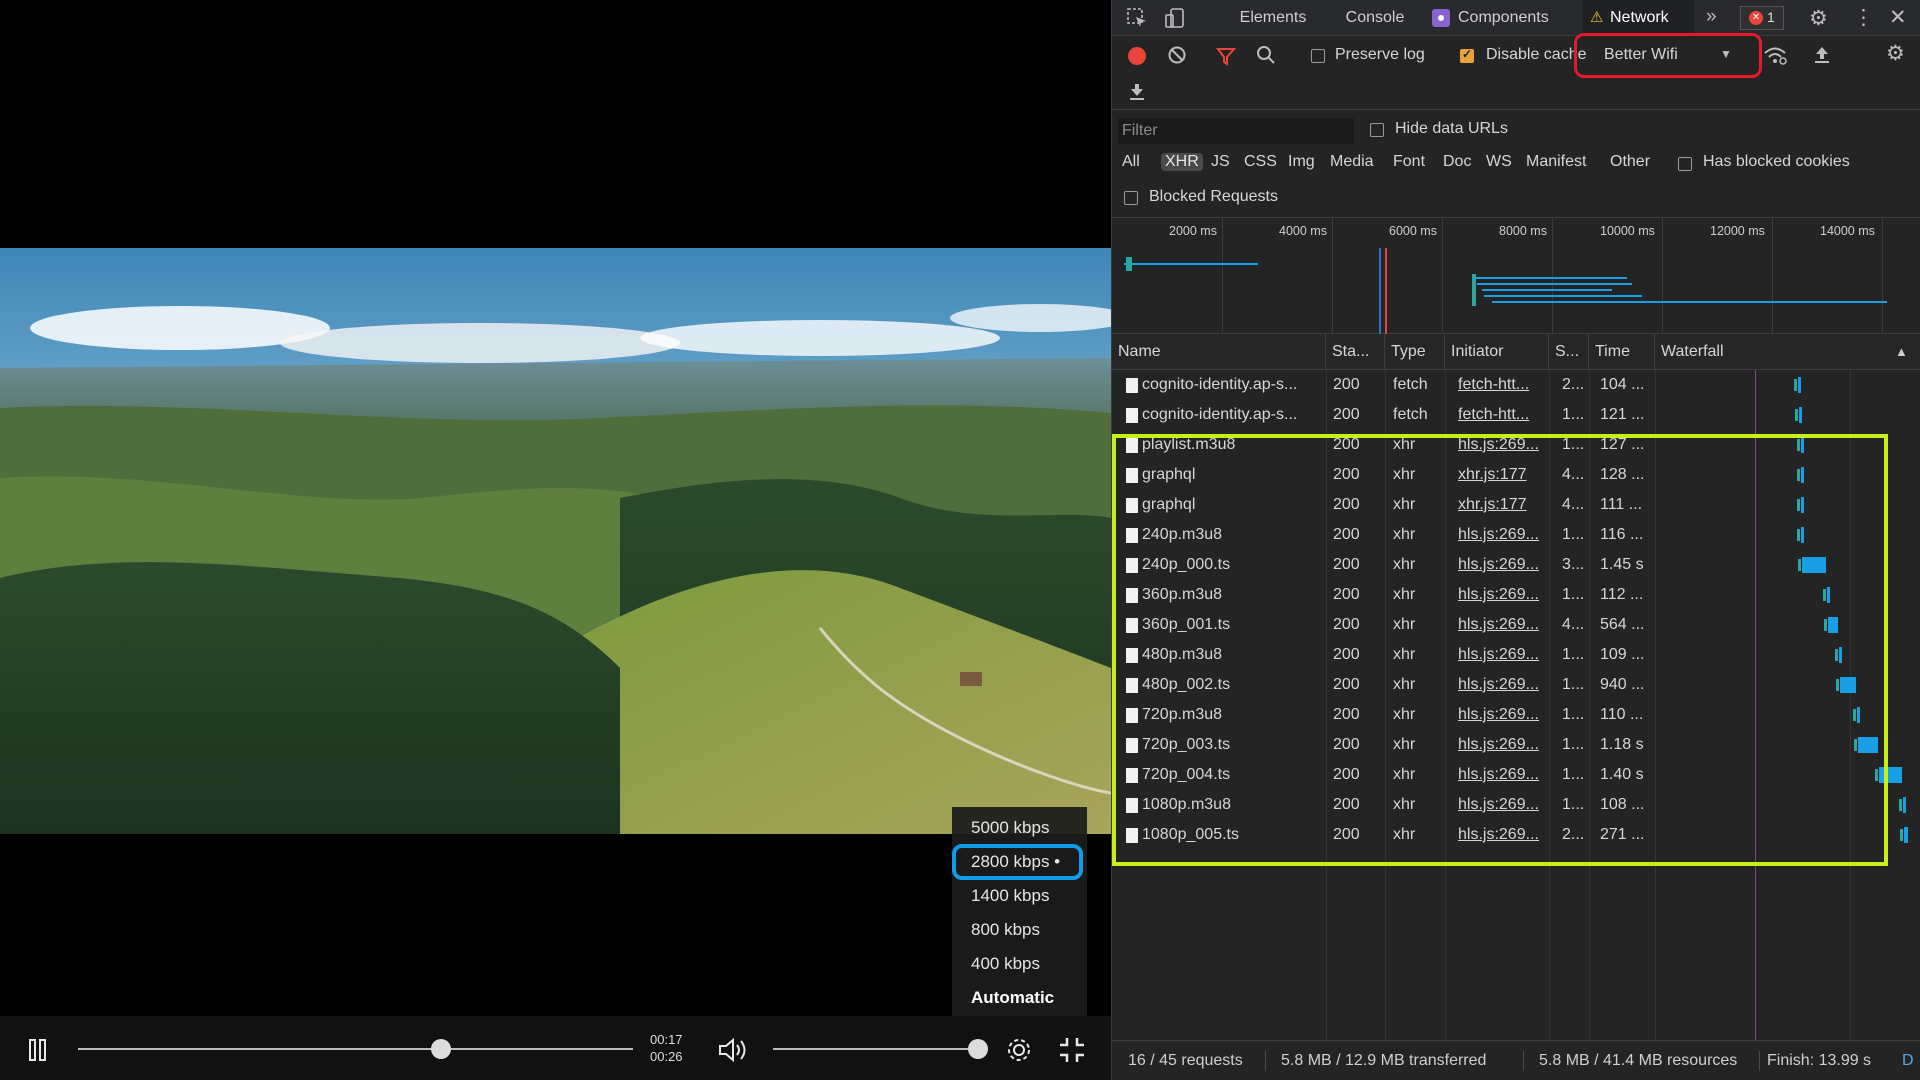 This screenshot has height=1080, width=1920. Describe the element at coordinates (1019, 998) in the screenshot. I see `quality-option-automatic: Automatic` at that location.